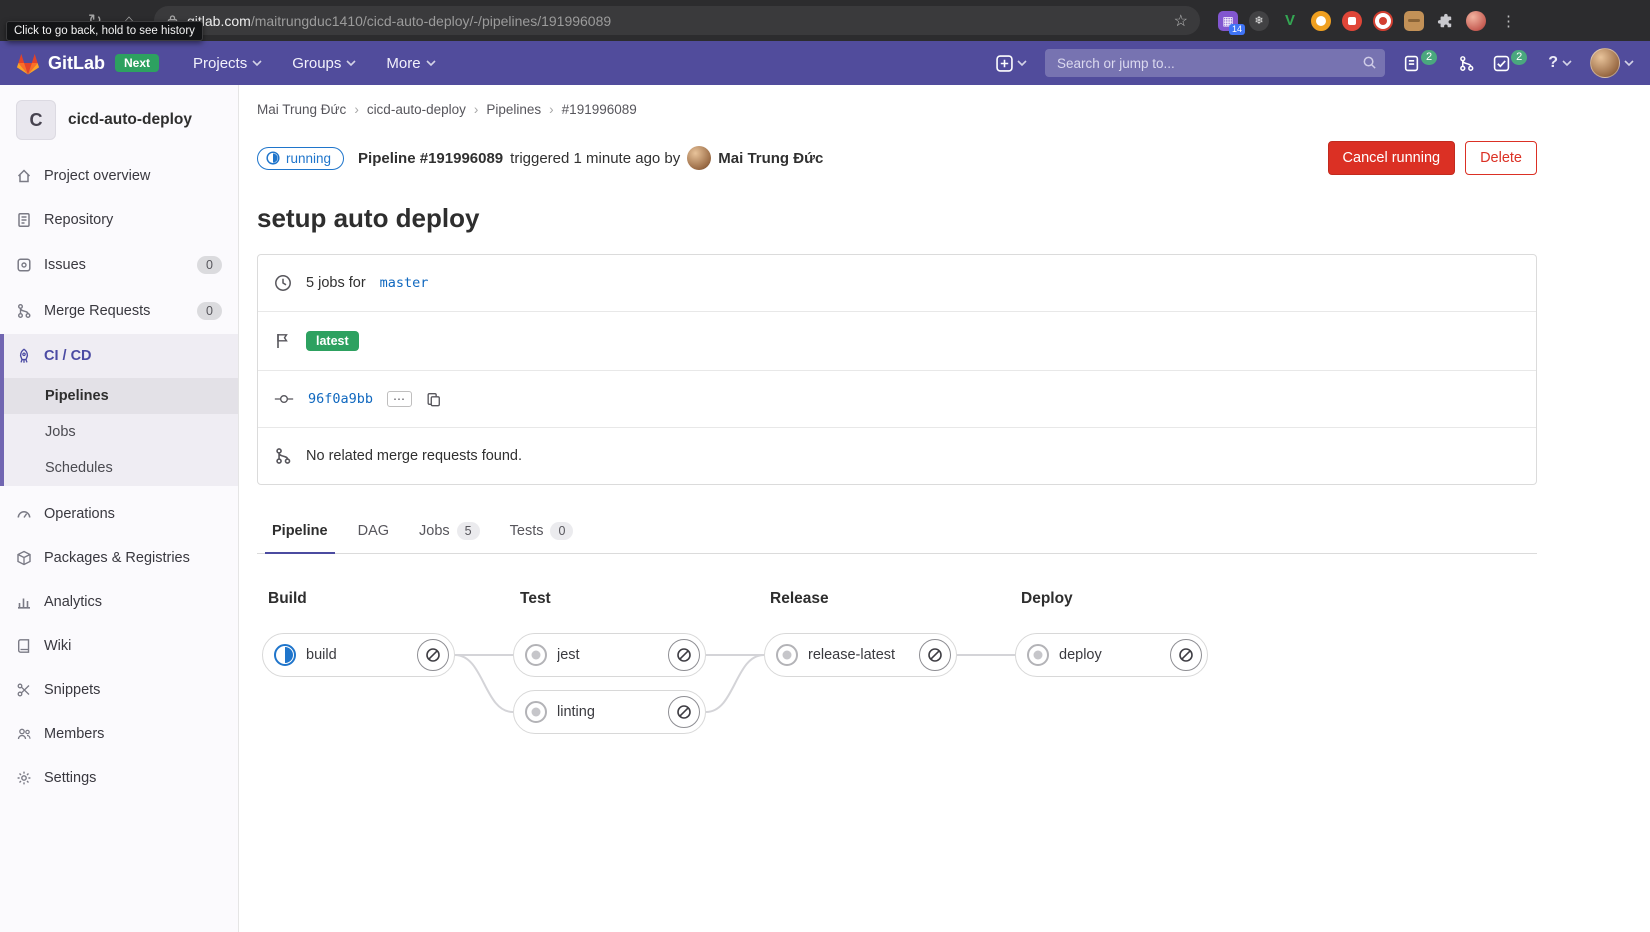 Image resolution: width=1650 pixels, height=932 pixels. Describe the element at coordinates (897, 398) in the screenshot. I see `commit-row: 96f0a9bb ⋯` at that location.